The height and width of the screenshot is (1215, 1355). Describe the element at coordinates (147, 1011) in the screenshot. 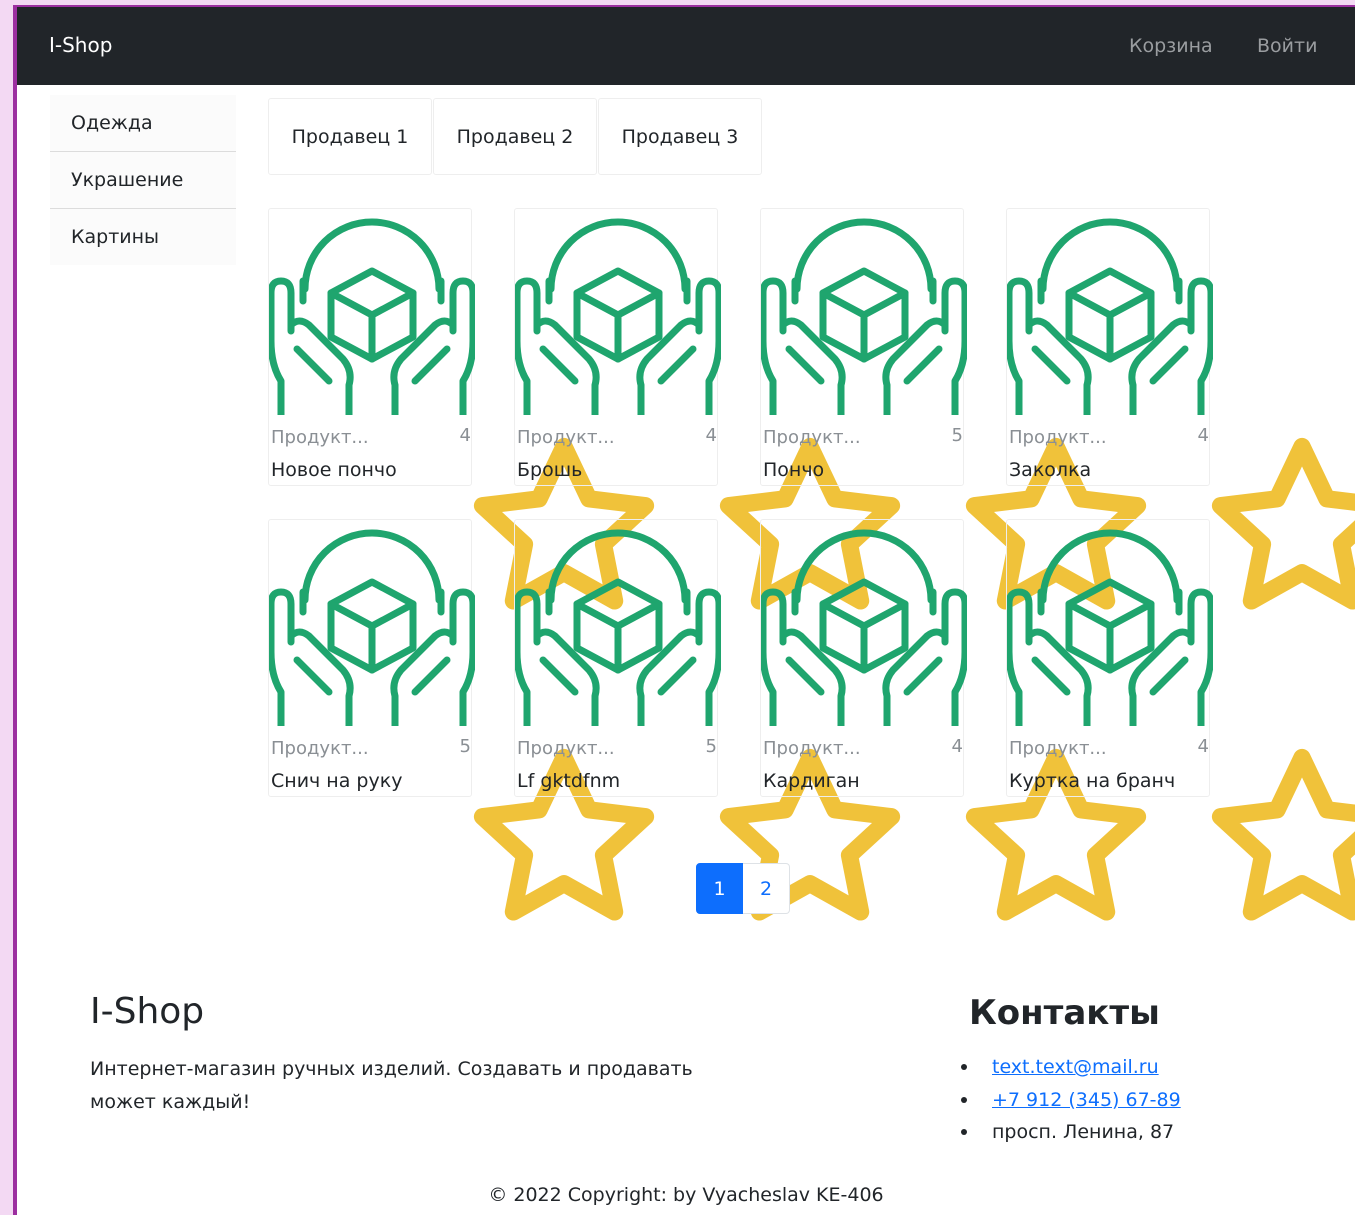

I see `footer-brand-title: I-Shop` at that location.